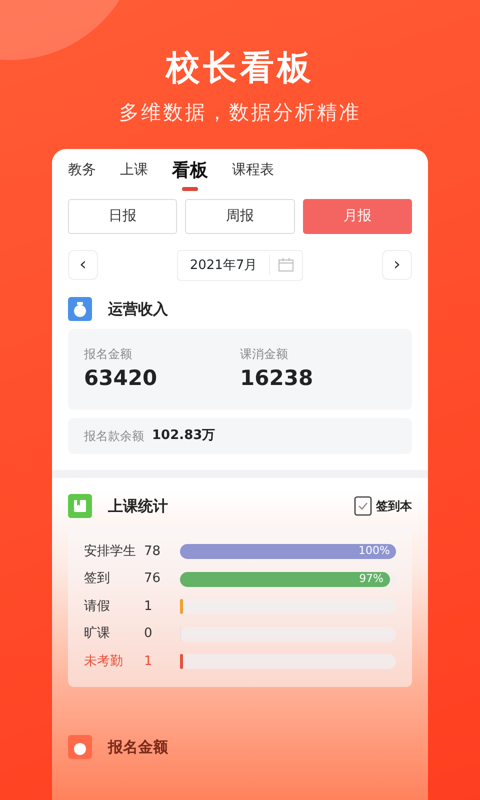  What do you see at coordinates (239, 68) in the screenshot?
I see `page-title: 校长看板` at bounding box center [239, 68].